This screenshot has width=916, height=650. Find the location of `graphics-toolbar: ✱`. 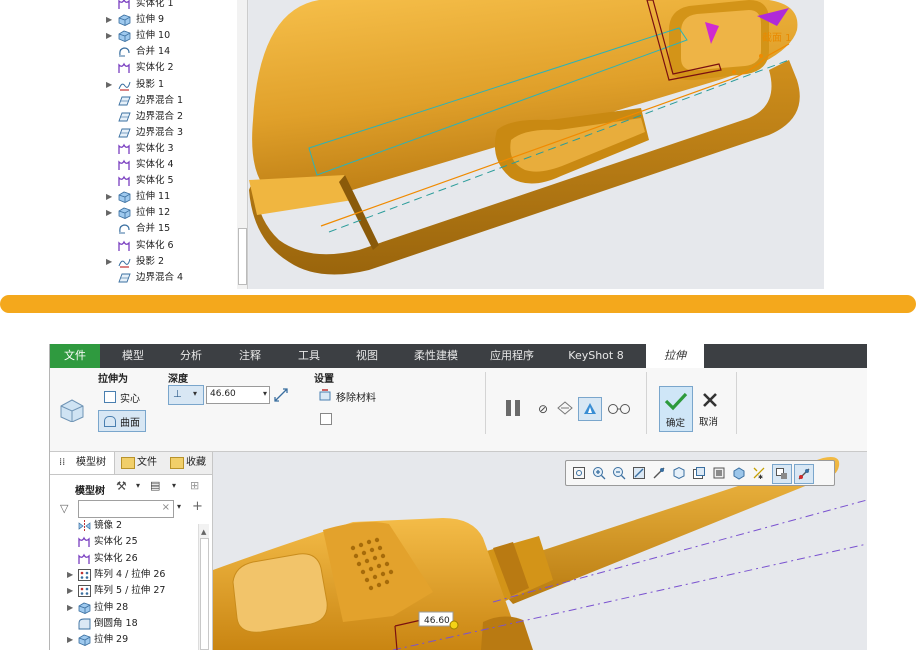

graphics-toolbar: ✱ is located at coordinates (700, 473).